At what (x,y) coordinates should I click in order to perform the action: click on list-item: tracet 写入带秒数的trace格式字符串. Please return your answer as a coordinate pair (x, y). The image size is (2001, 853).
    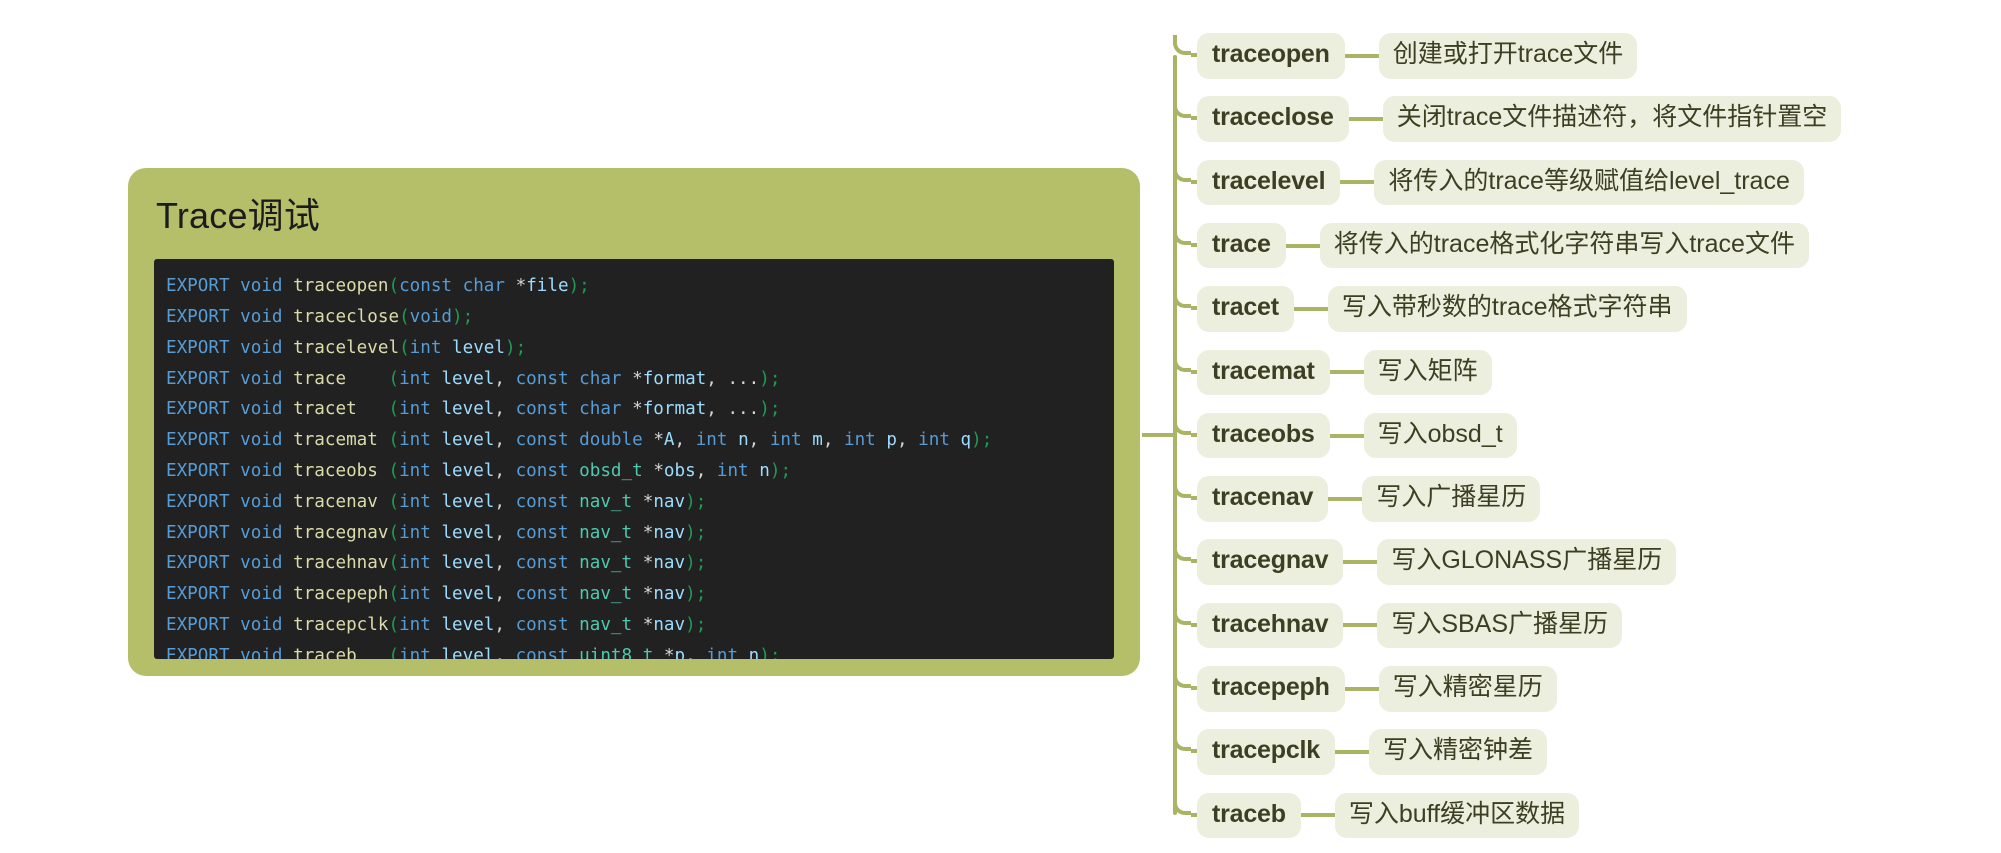
    Looking at the image, I should click on (1442, 309).